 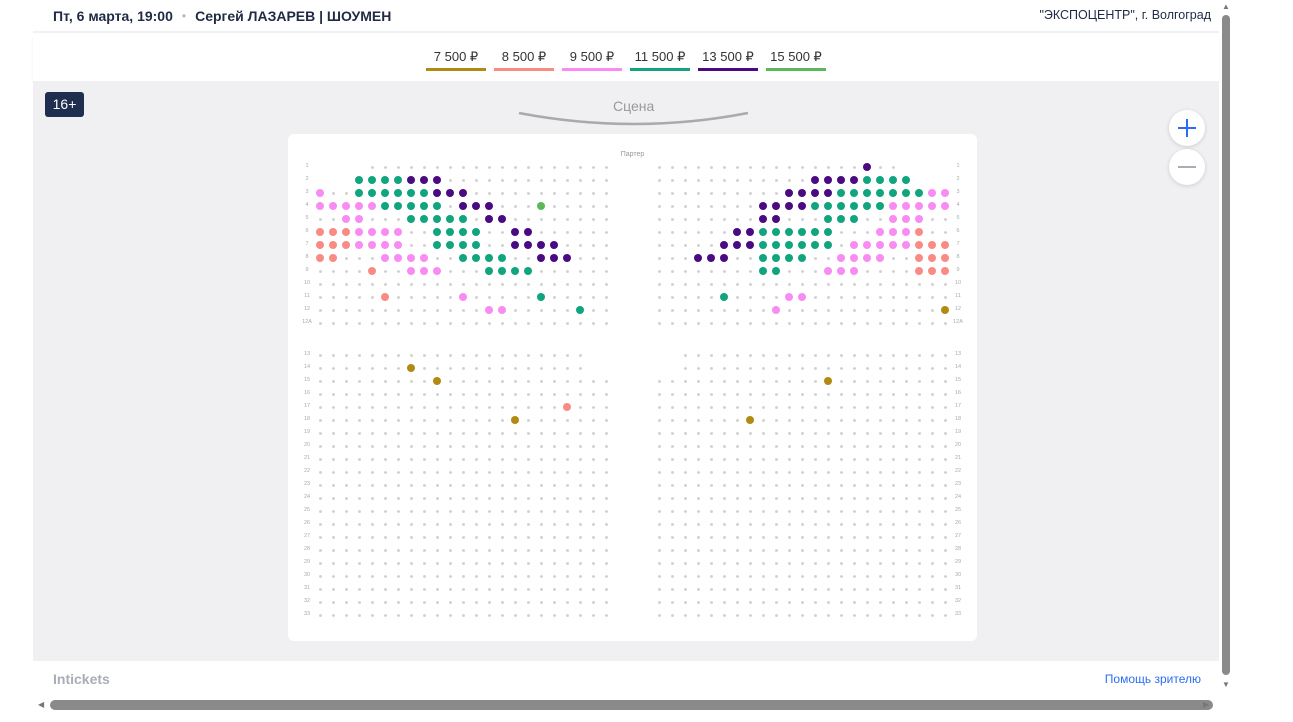 I want to click on zoom-out-button, so click(x=1187, y=167).